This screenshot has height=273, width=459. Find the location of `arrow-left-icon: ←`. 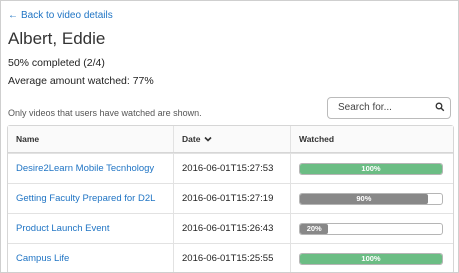

arrow-left-icon: ← is located at coordinates (13, 15).